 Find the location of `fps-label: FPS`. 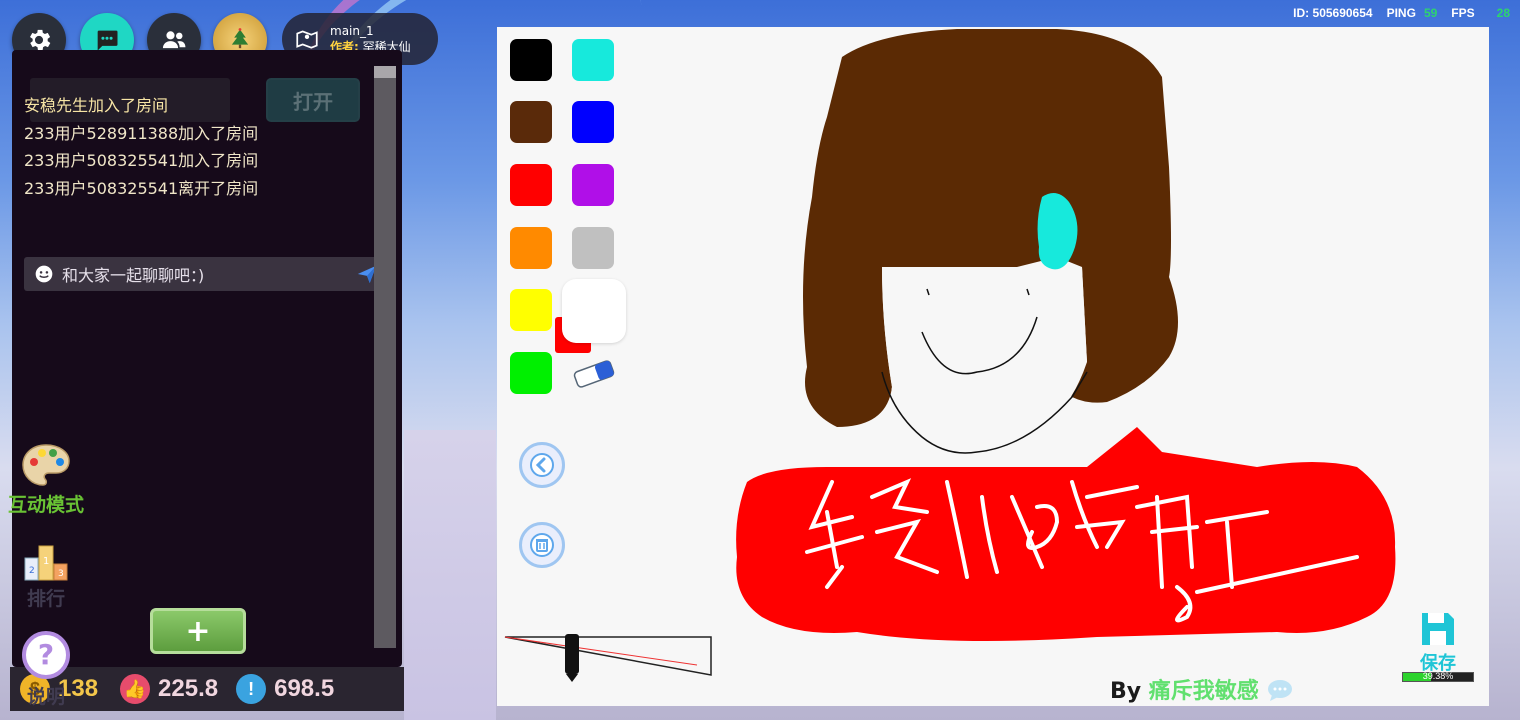

fps-label: FPS is located at coordinates (1463, 13).